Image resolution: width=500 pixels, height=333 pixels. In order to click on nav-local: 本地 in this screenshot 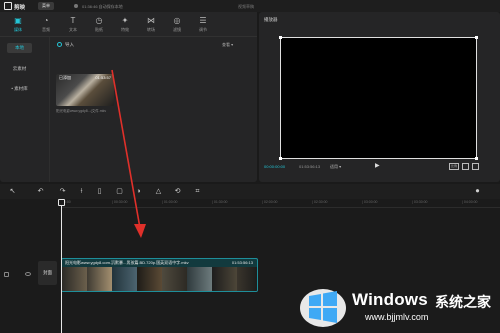, I will do `click(19, 48)`.